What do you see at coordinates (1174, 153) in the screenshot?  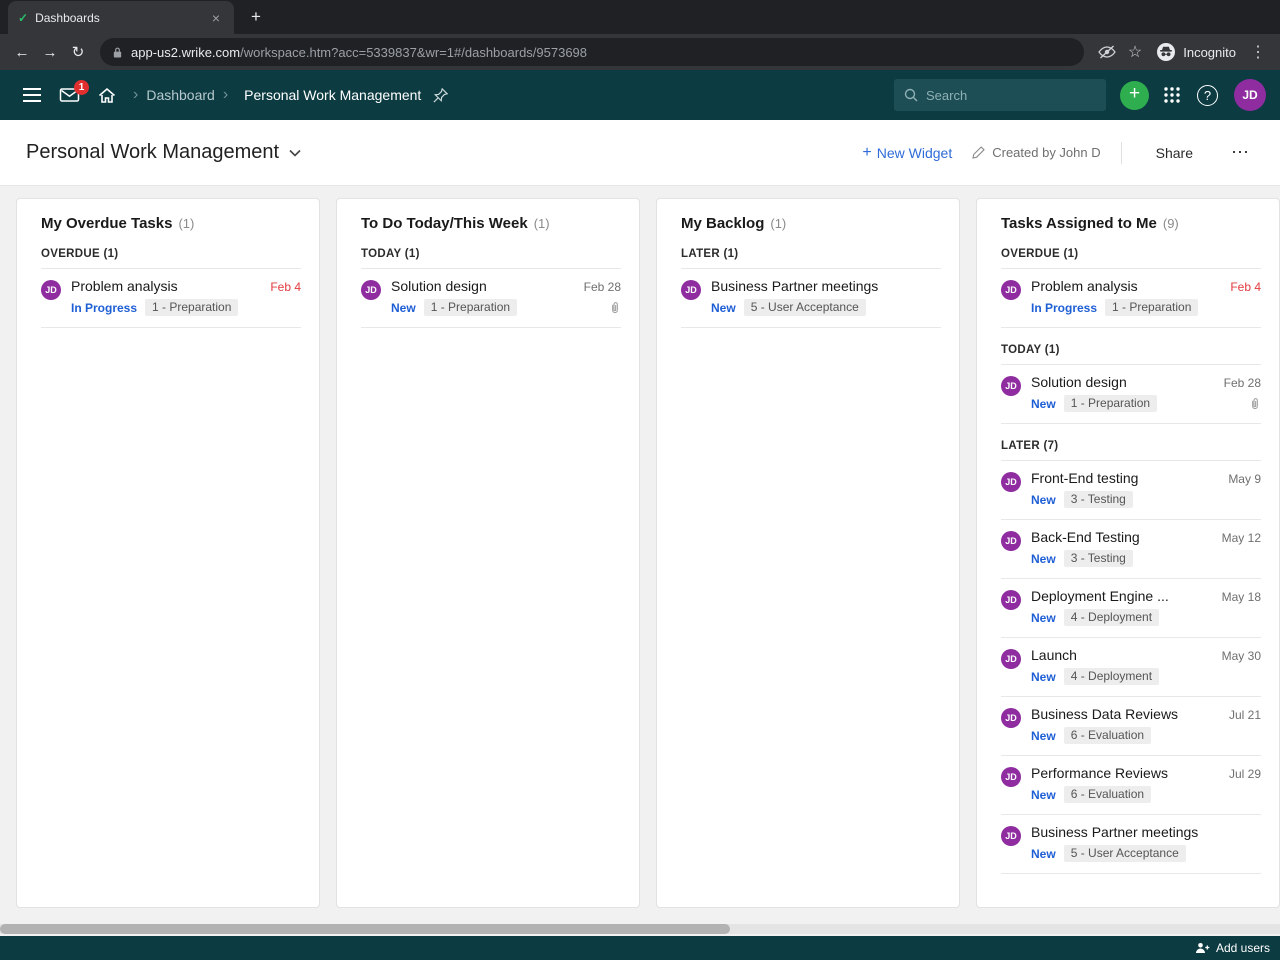 I see `share-button: Share` at bounding box center [1174, 153].